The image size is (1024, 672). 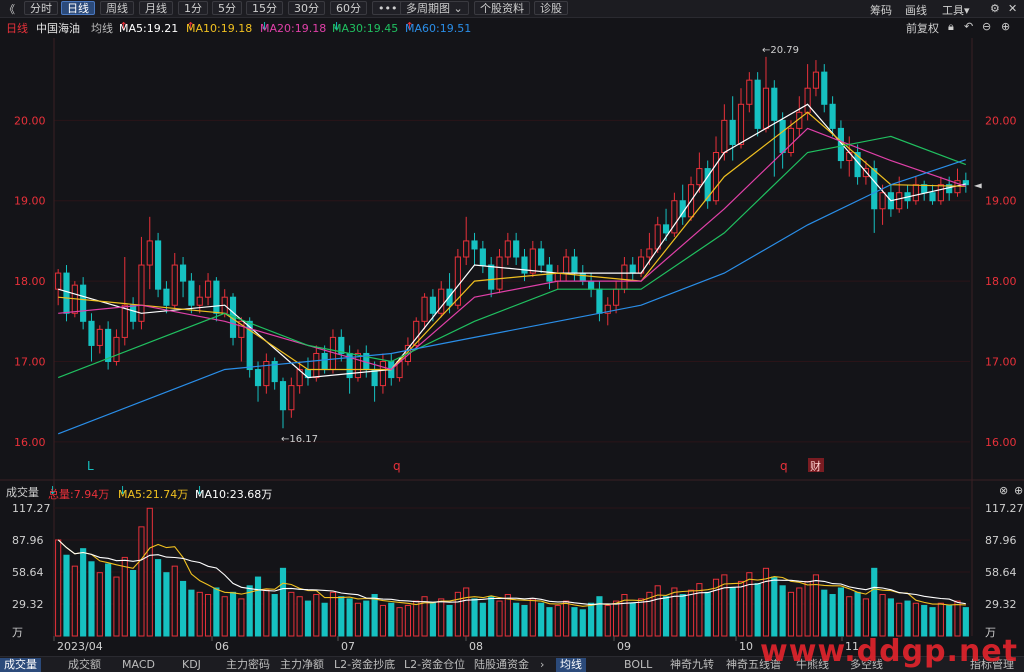 I want to click on x-axis-label: 09, so click(x=624, y=646).